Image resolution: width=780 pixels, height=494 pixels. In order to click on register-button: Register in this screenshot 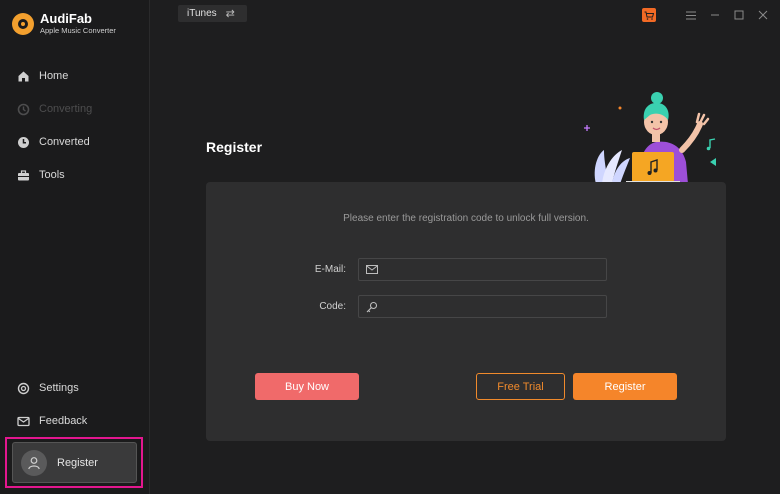, I will do `click(625, 386)`.